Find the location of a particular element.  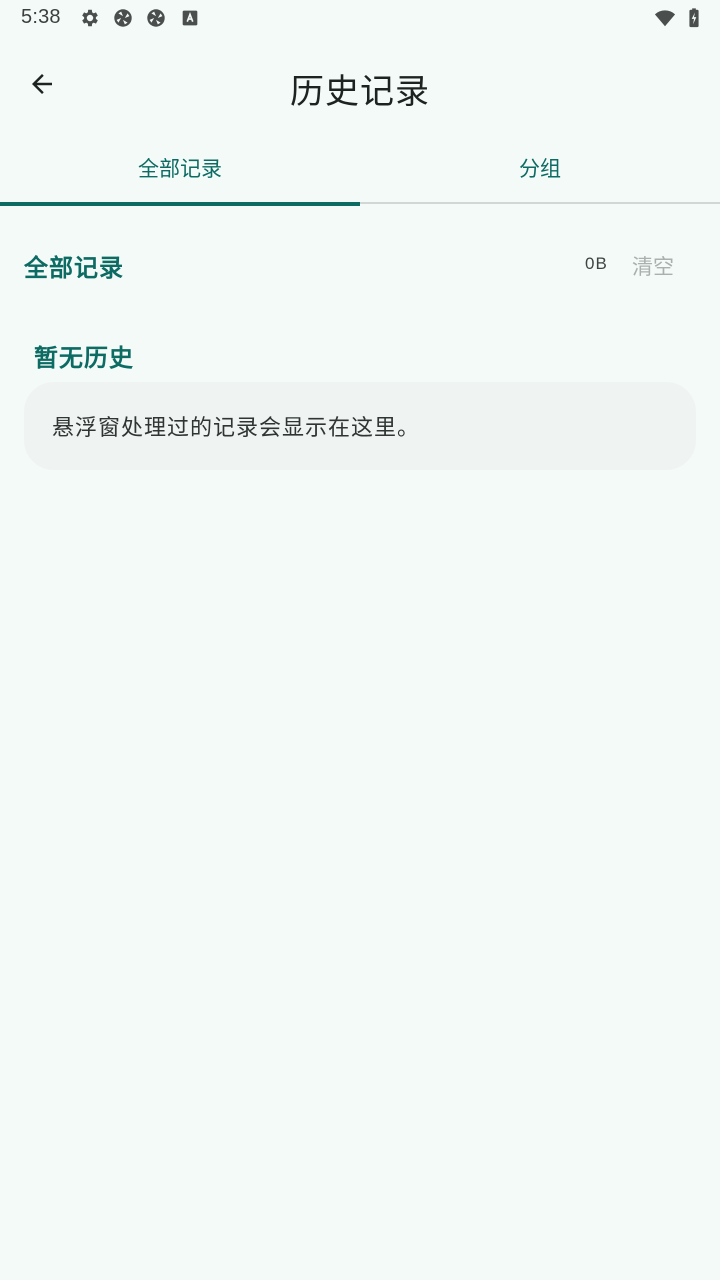

status-bar: 5:38 is located at coordinates (360, 18).